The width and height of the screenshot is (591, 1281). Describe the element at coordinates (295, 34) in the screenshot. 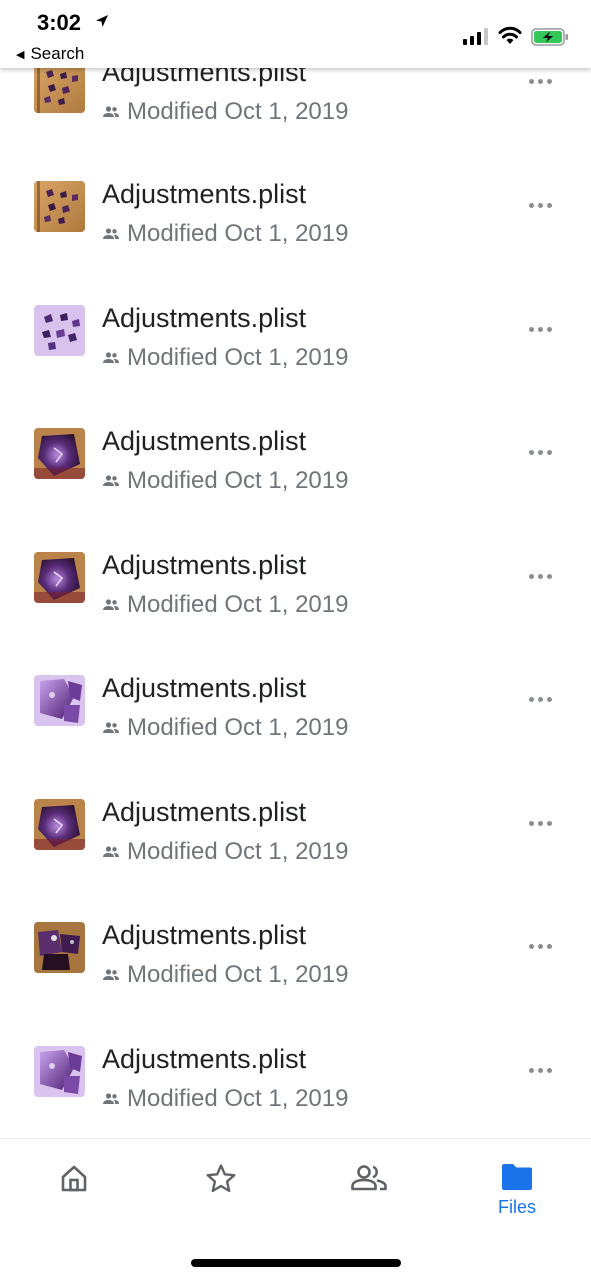

I see `status-bar: 3:02 ◀ Search` at that location.